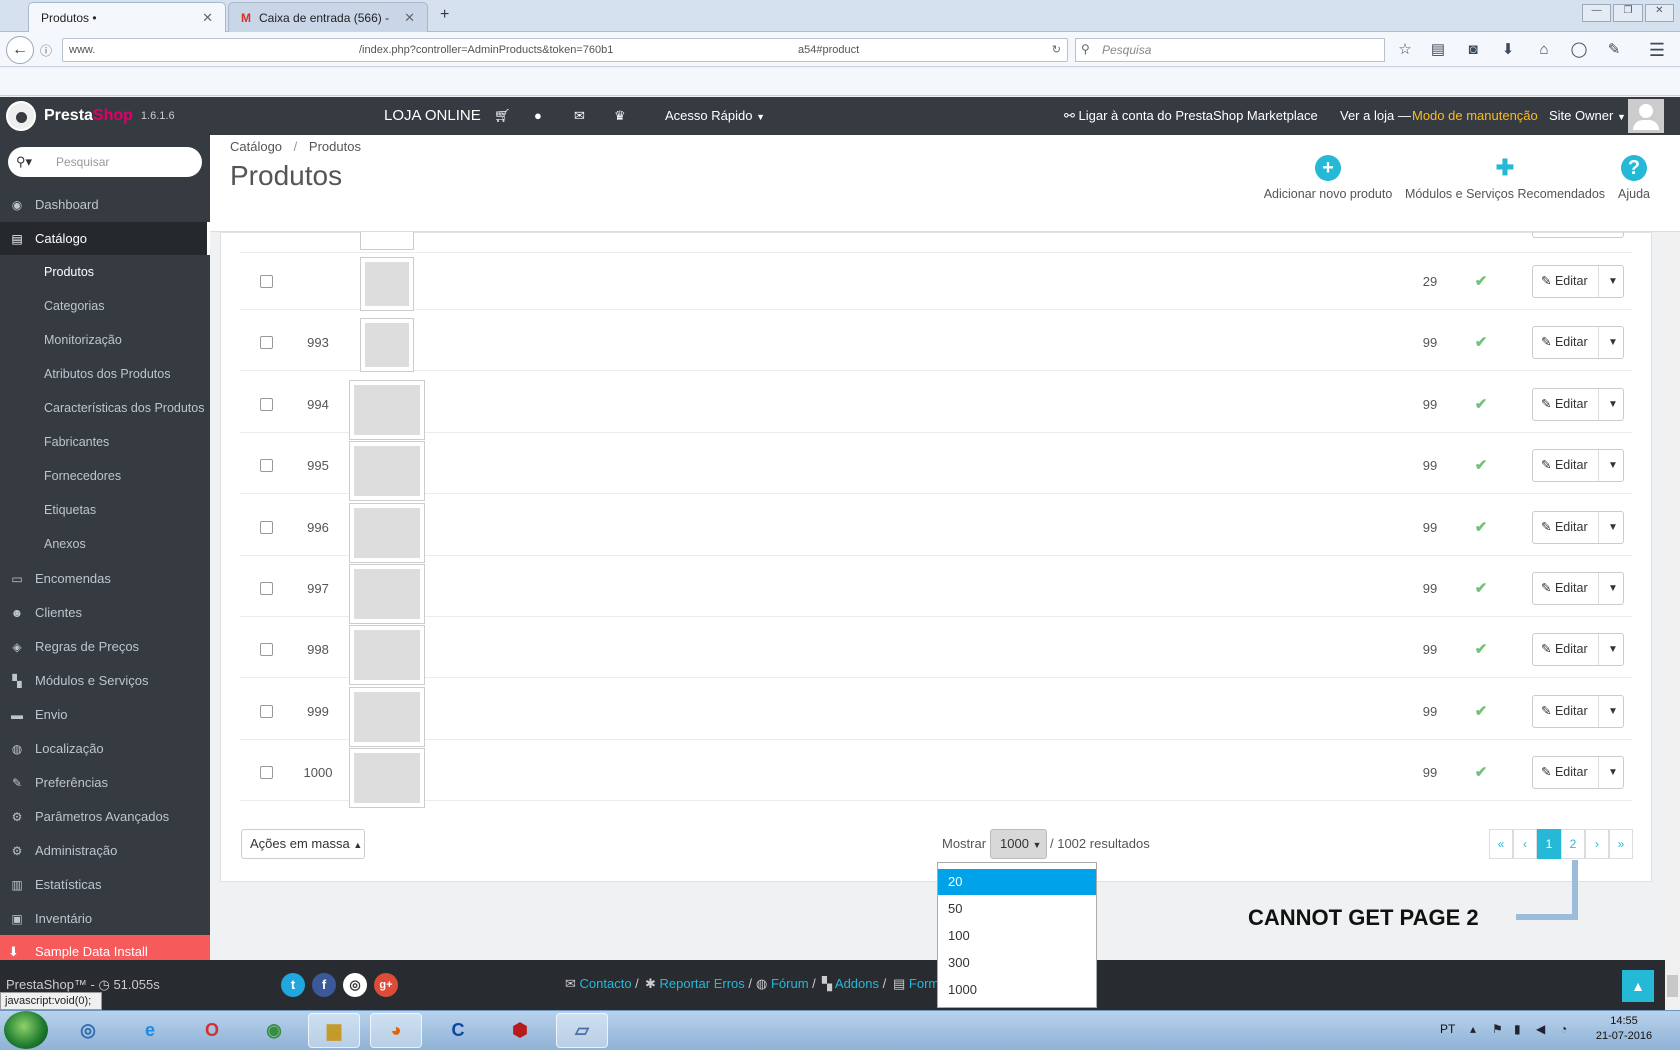 The width and height of the screenshot is (1680, 1050). What do you see at coordinates (1628, 13) in the screenshot?
I see `maximize-button: ❐` at bounding box center [1628, 13].